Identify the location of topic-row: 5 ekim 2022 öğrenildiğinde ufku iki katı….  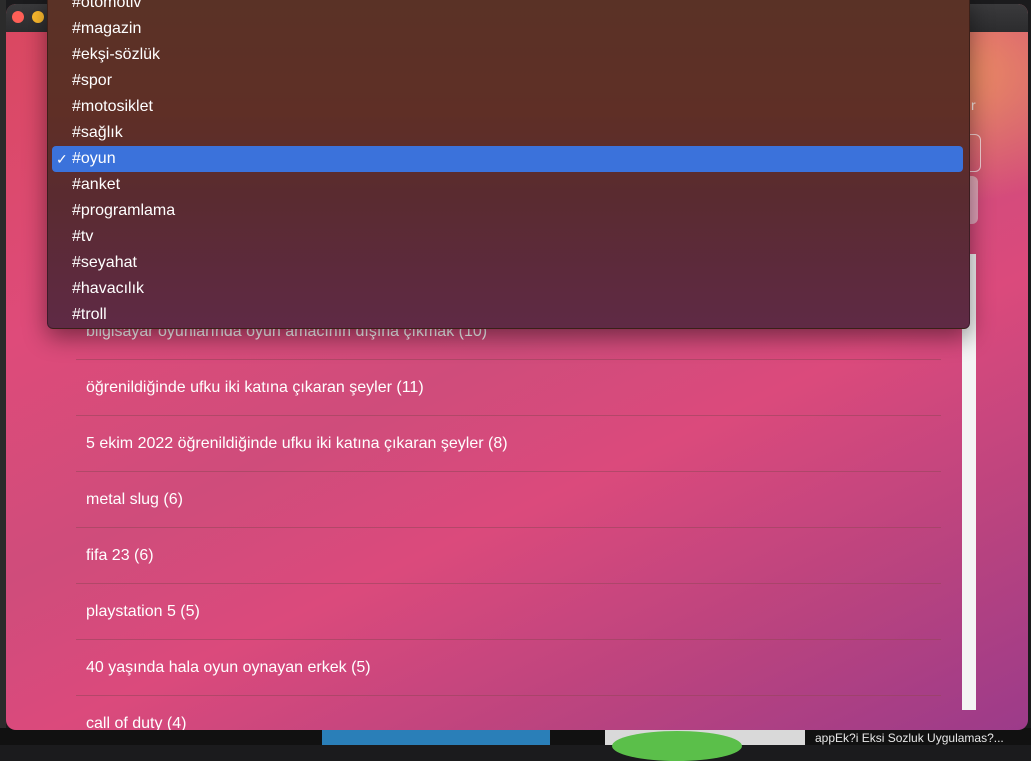
(508, 444).